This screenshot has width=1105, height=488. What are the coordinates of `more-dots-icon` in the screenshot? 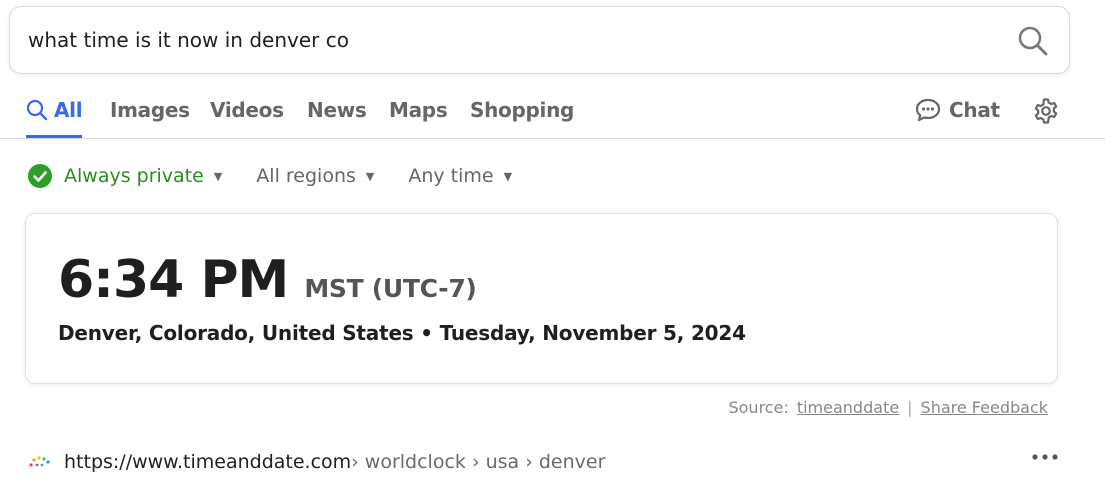 It's located at (1045, 457).